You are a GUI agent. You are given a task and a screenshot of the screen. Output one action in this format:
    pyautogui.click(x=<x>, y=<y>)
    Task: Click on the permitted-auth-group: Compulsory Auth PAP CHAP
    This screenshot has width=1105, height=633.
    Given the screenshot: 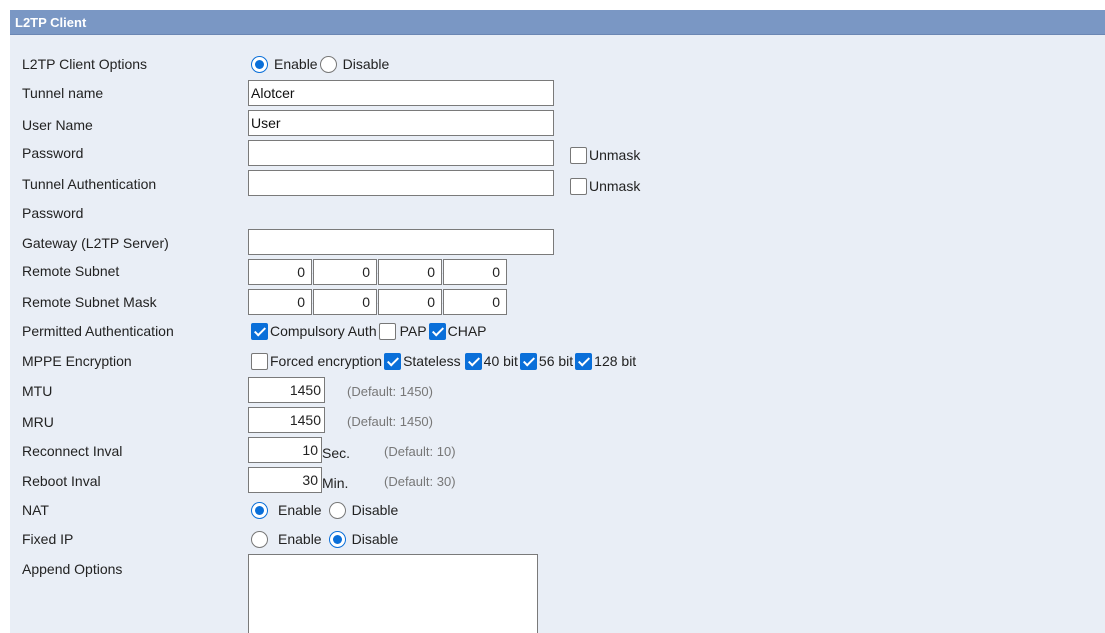 What is the action you would take?
    pyautogui.click(x=367, y=331)
    